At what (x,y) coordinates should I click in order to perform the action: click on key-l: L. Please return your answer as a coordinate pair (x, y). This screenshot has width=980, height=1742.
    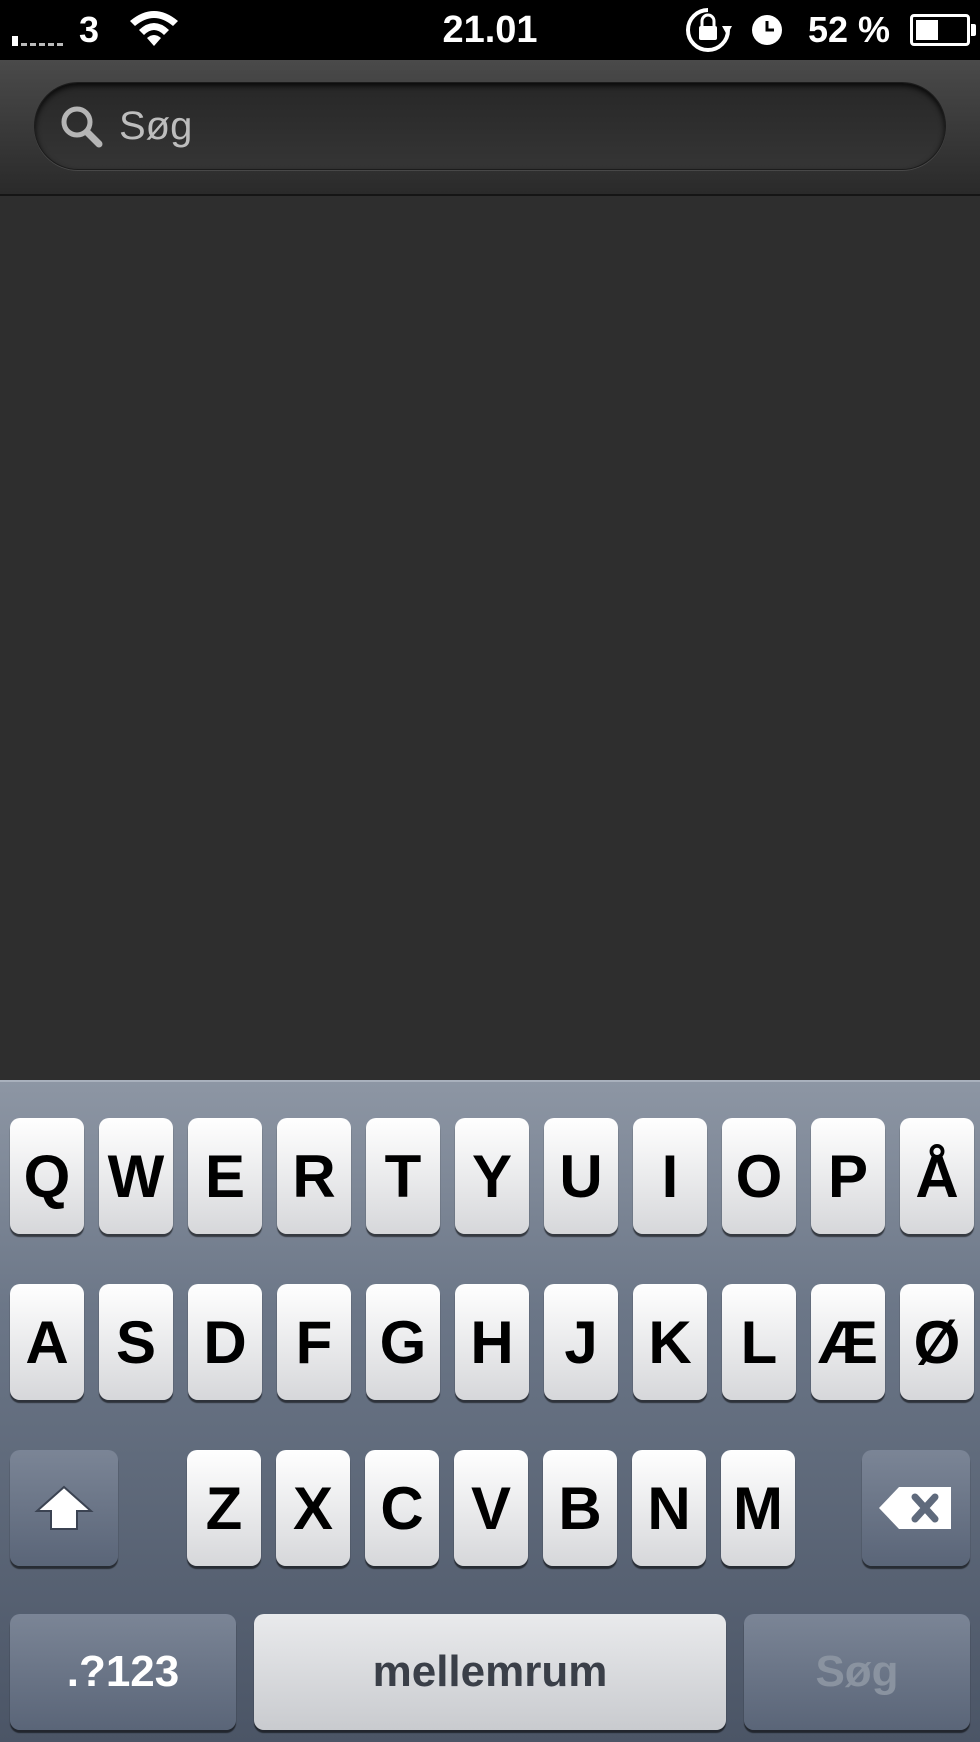
    Looking at the image, I should click on (759, 1342).